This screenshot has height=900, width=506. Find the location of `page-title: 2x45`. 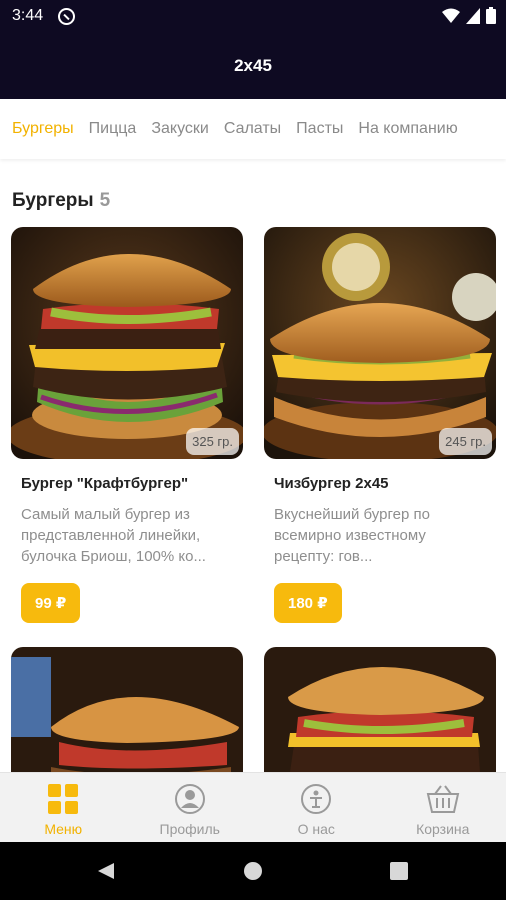

page-title: 2x45 is located at coordinates (253, 65).